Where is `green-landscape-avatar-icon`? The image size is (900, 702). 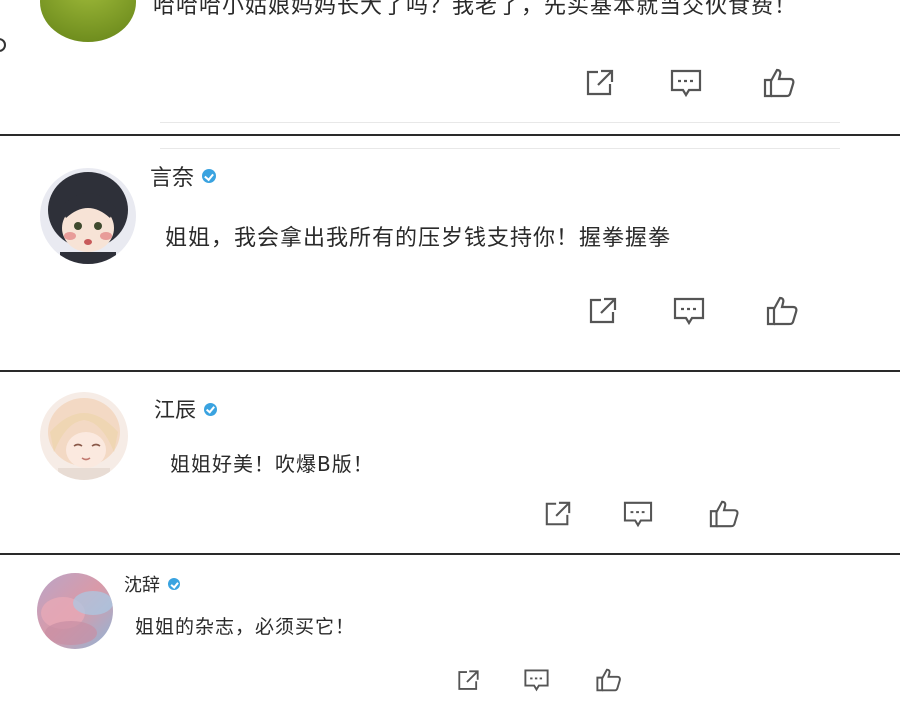
green-landscape-avatar-icon is located at coordinates (88, 21).